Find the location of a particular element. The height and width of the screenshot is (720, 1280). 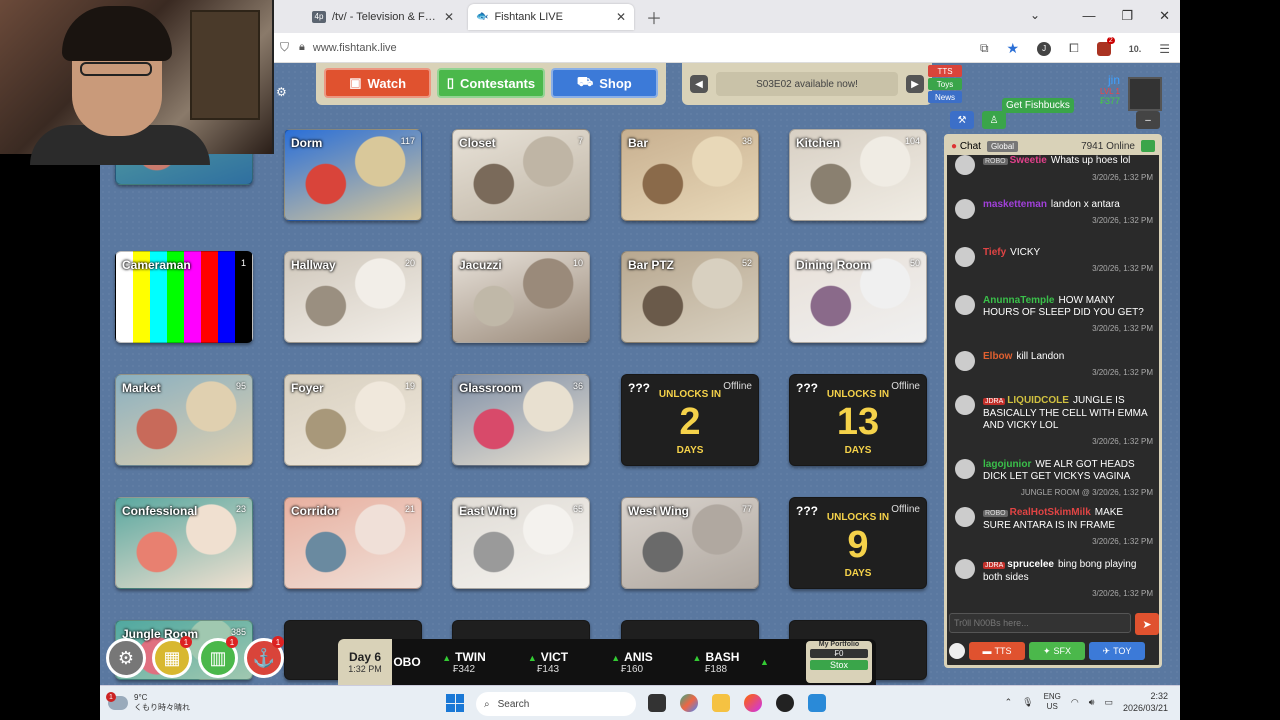

chat-expand-button is located at coordinates (1148, 146).